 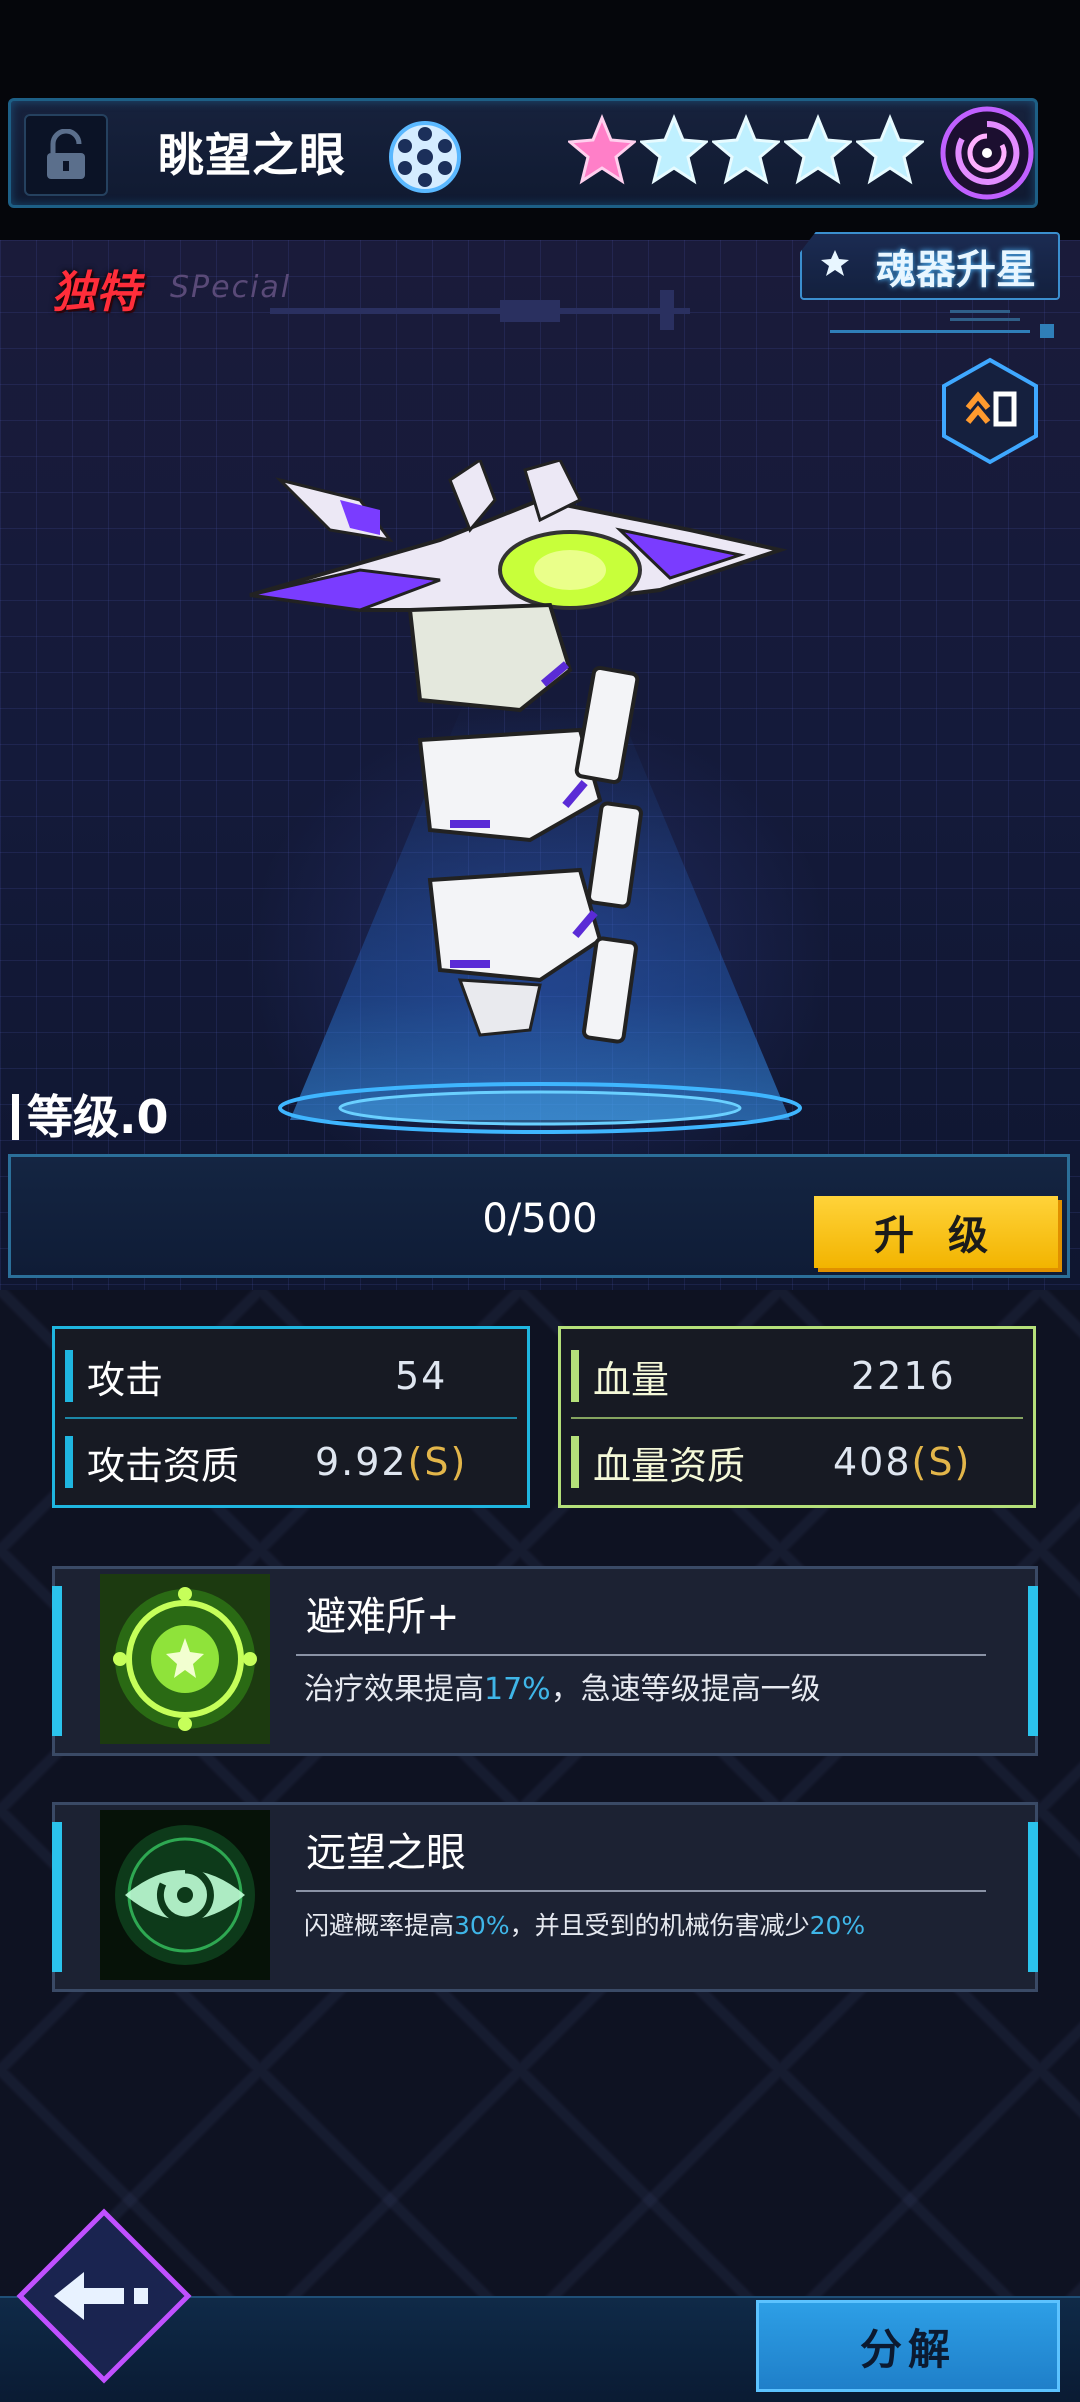 I want to click on star-rating, so click(x=746, y=150).